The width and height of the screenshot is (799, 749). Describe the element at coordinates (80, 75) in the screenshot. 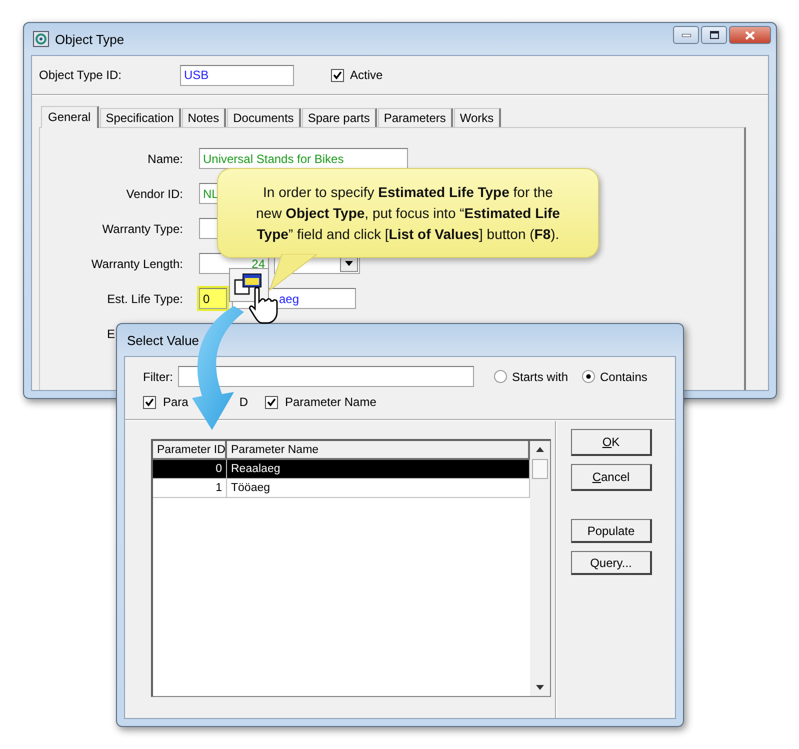

I see `field-label: Object Type ID:` at that location.